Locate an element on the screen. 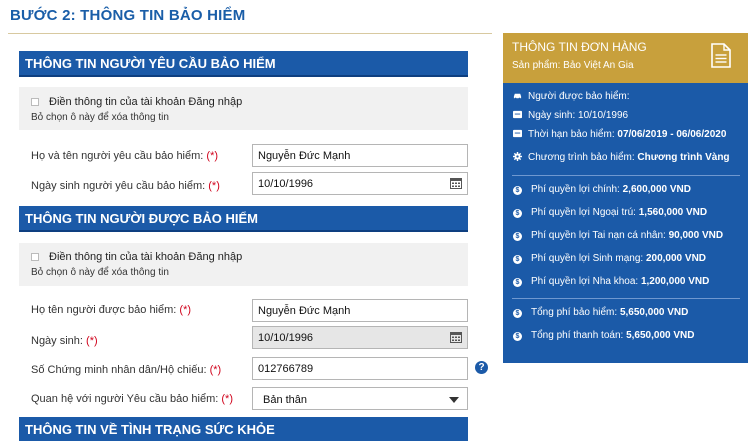  insured-fill-checkbox-row: Điền thông tin của tài khoản Đăng nhập is located at coordinates (136, 257).